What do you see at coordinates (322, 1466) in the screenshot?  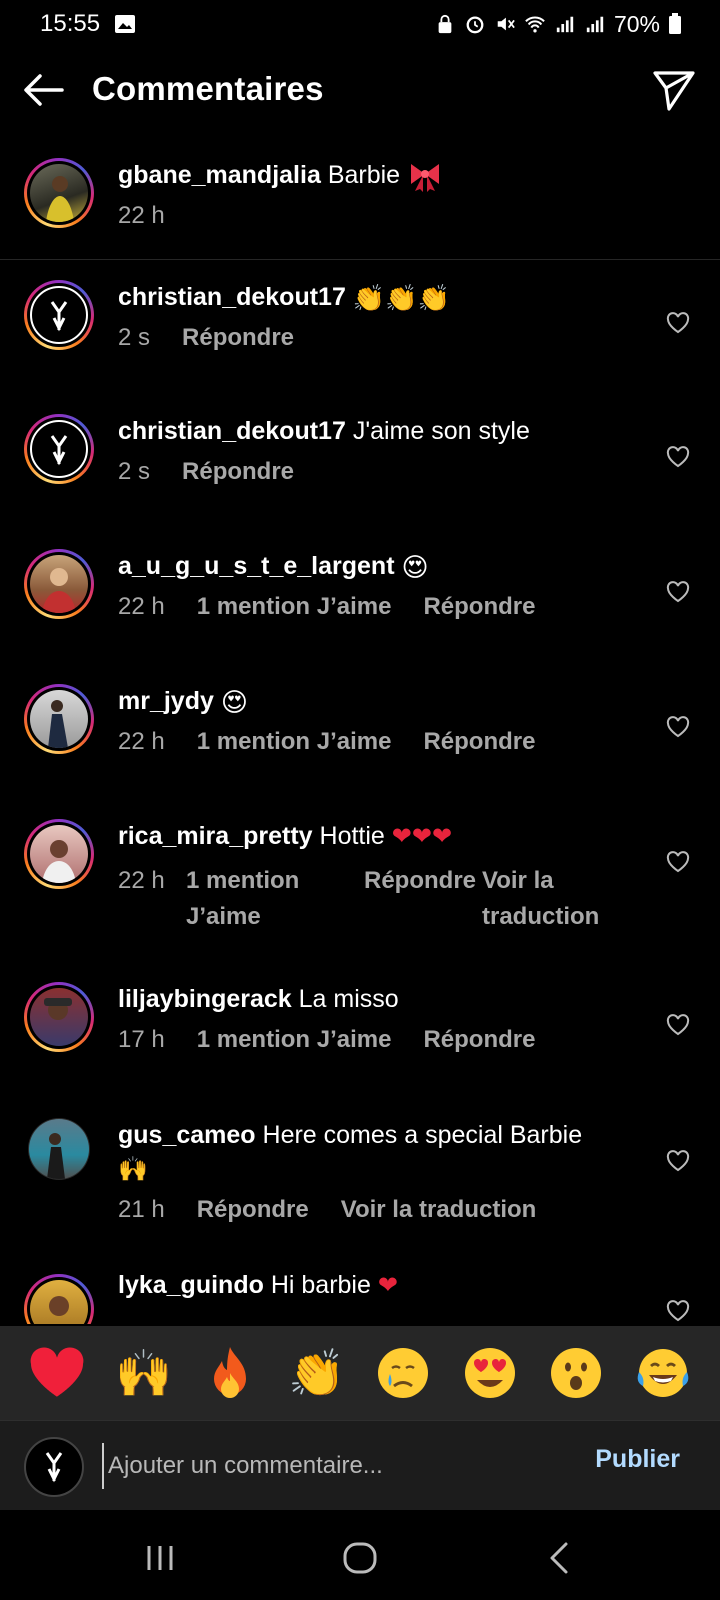 I see `comment-input` at bounding box center [322, 1466].